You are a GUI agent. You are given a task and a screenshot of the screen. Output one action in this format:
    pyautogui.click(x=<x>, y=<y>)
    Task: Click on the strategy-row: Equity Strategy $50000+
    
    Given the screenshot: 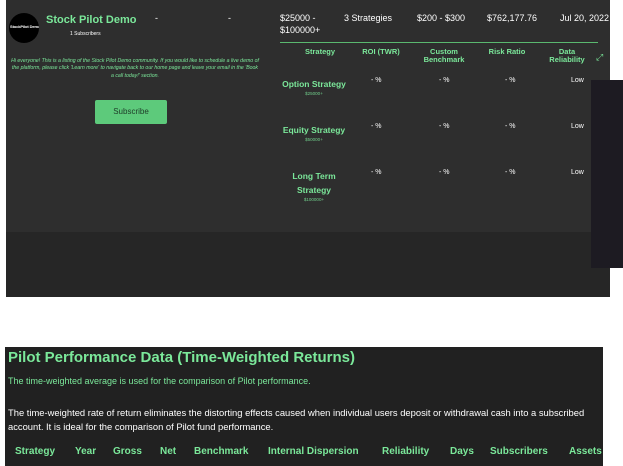 What is the action you would take?
    pyautogui.click(x=314, y=132)
    